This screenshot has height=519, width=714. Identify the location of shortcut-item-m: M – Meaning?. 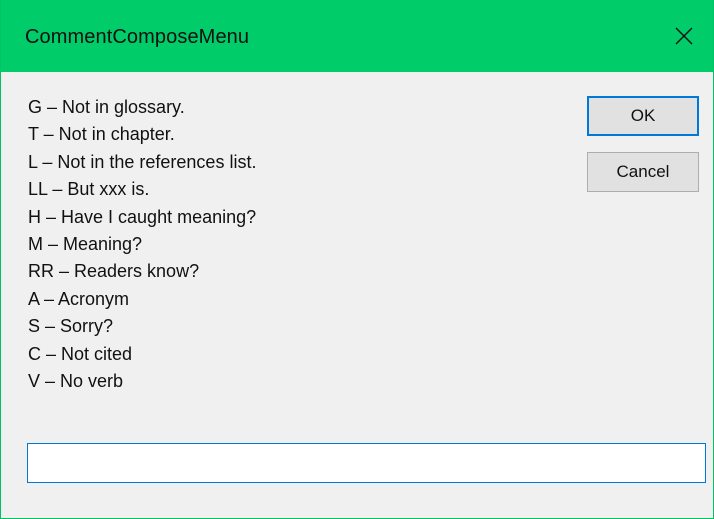
(85, 243).